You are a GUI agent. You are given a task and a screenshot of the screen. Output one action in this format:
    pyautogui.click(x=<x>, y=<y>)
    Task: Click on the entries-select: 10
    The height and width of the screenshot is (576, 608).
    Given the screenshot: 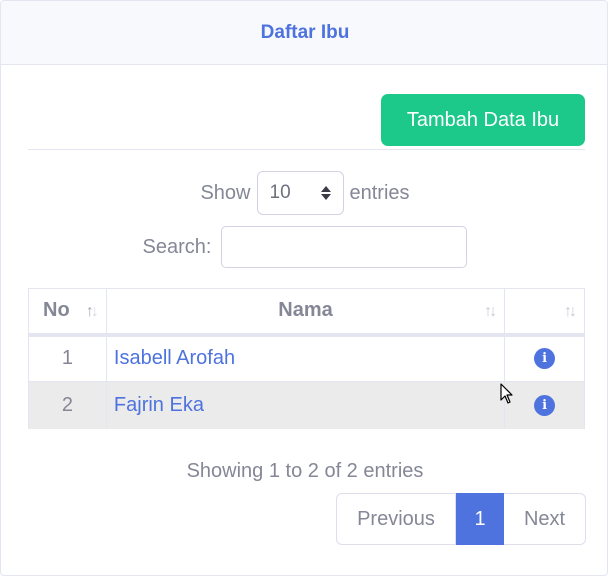 What is the action you would take?
    pyautogui.click(x=300, y=193)
    